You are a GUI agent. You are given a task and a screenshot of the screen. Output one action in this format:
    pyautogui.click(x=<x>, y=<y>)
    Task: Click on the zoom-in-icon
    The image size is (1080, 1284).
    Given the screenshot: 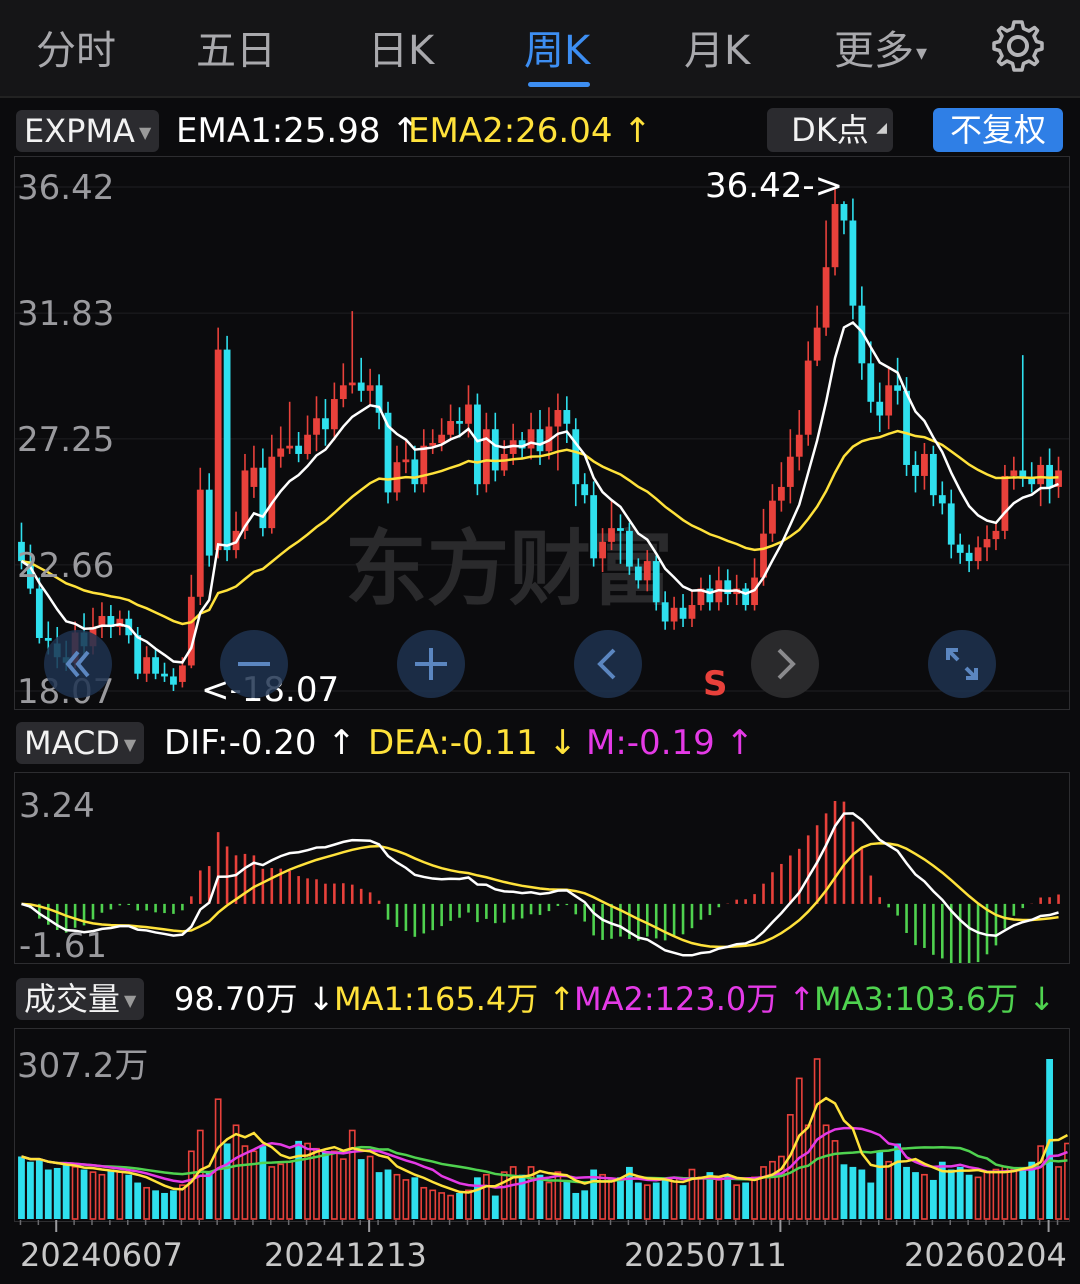 What is the action you would take?
    pyautogui.click(x=431, y=664)
    